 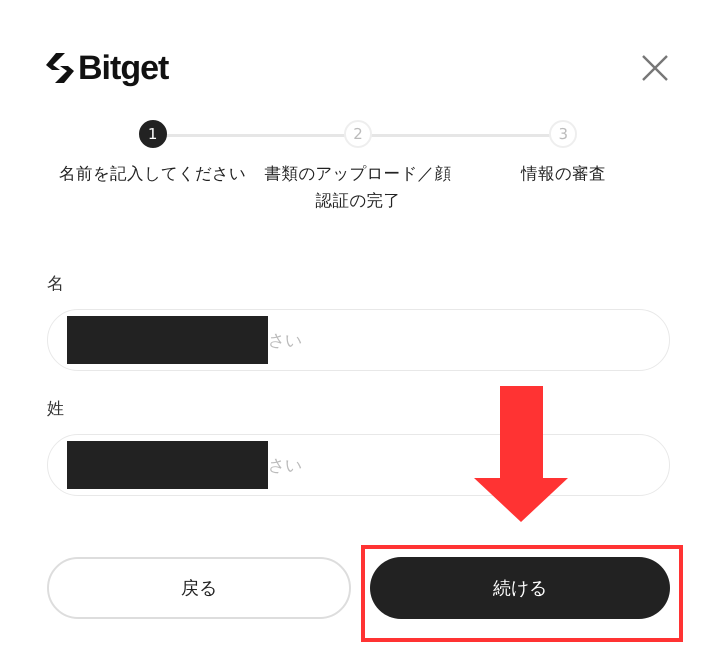 What do you see at coordinates (152, 134) in the screenshot?
I see `step-number: 1` at bounding box center [152, 134].